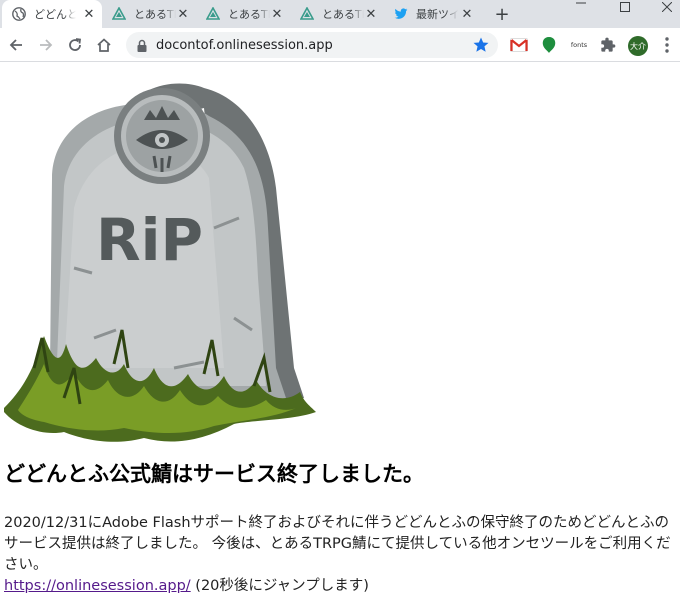  Describe the element at coordinates (55, 14) in the screenshot. I see `tab-title: どどんとふ` at that location.